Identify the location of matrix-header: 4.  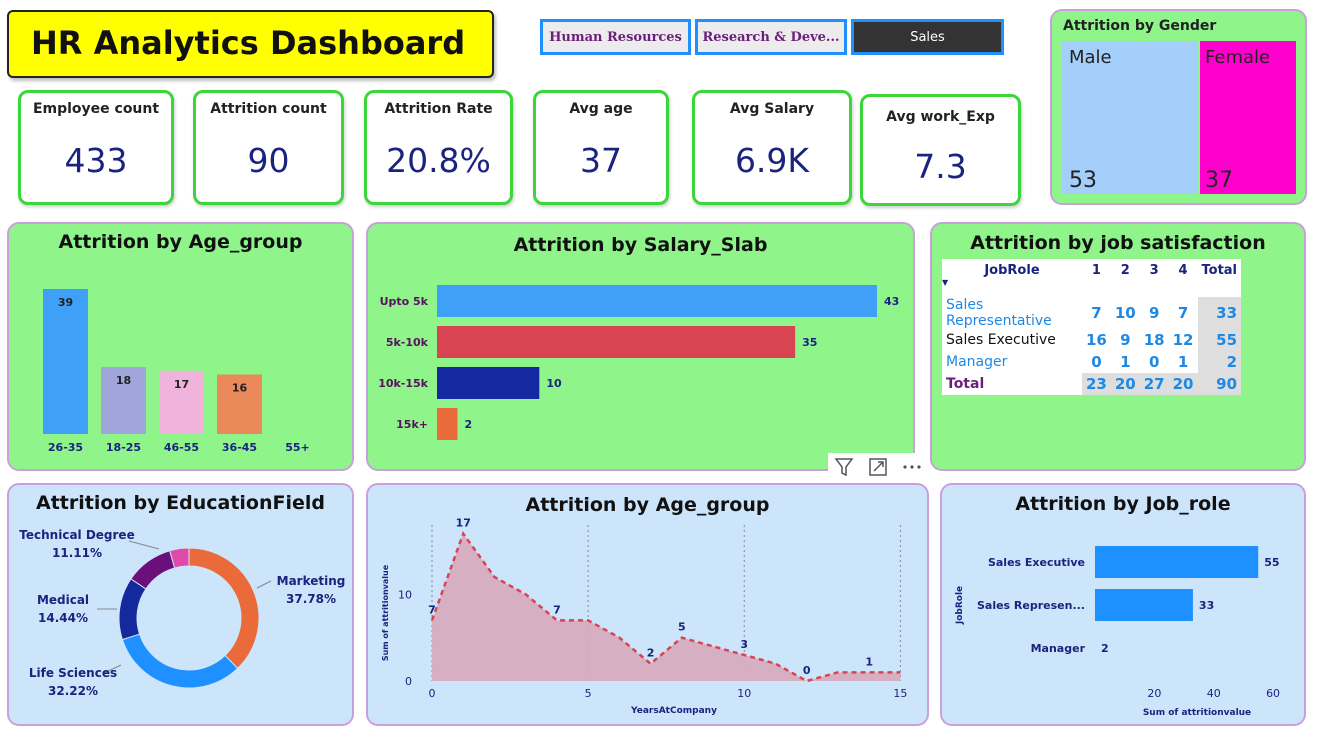
(1183, 270).